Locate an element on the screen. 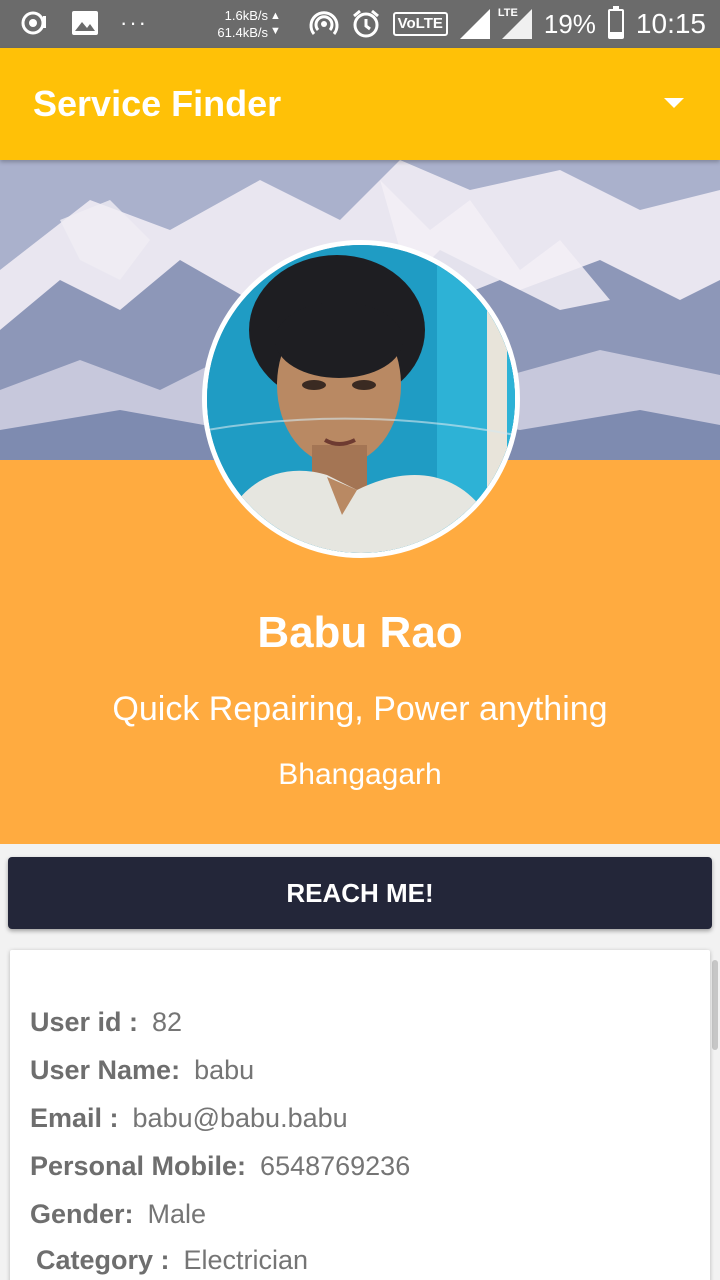 Image resolution: width=720 pixels, height=1280 pixels. detail-label: User Name: is located at coordinates (105, 1070).